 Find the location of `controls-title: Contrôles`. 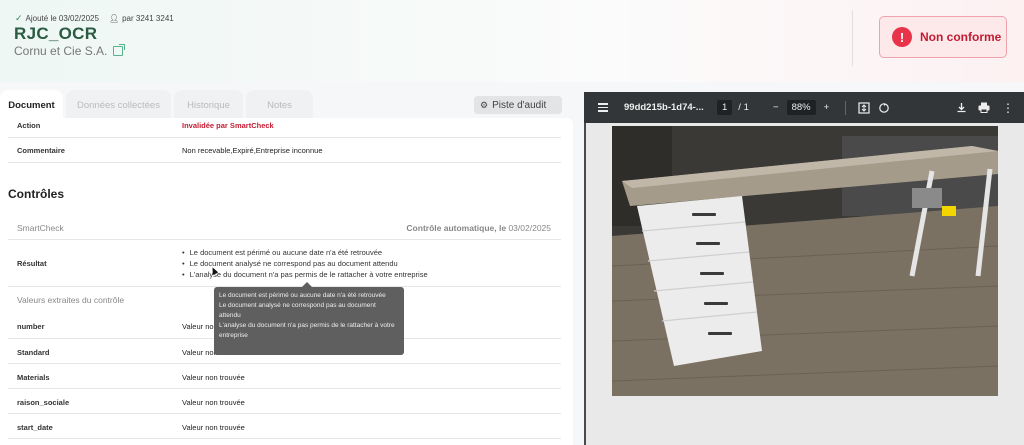

controls-title: Contrôles is located at coordinates (36, 194).